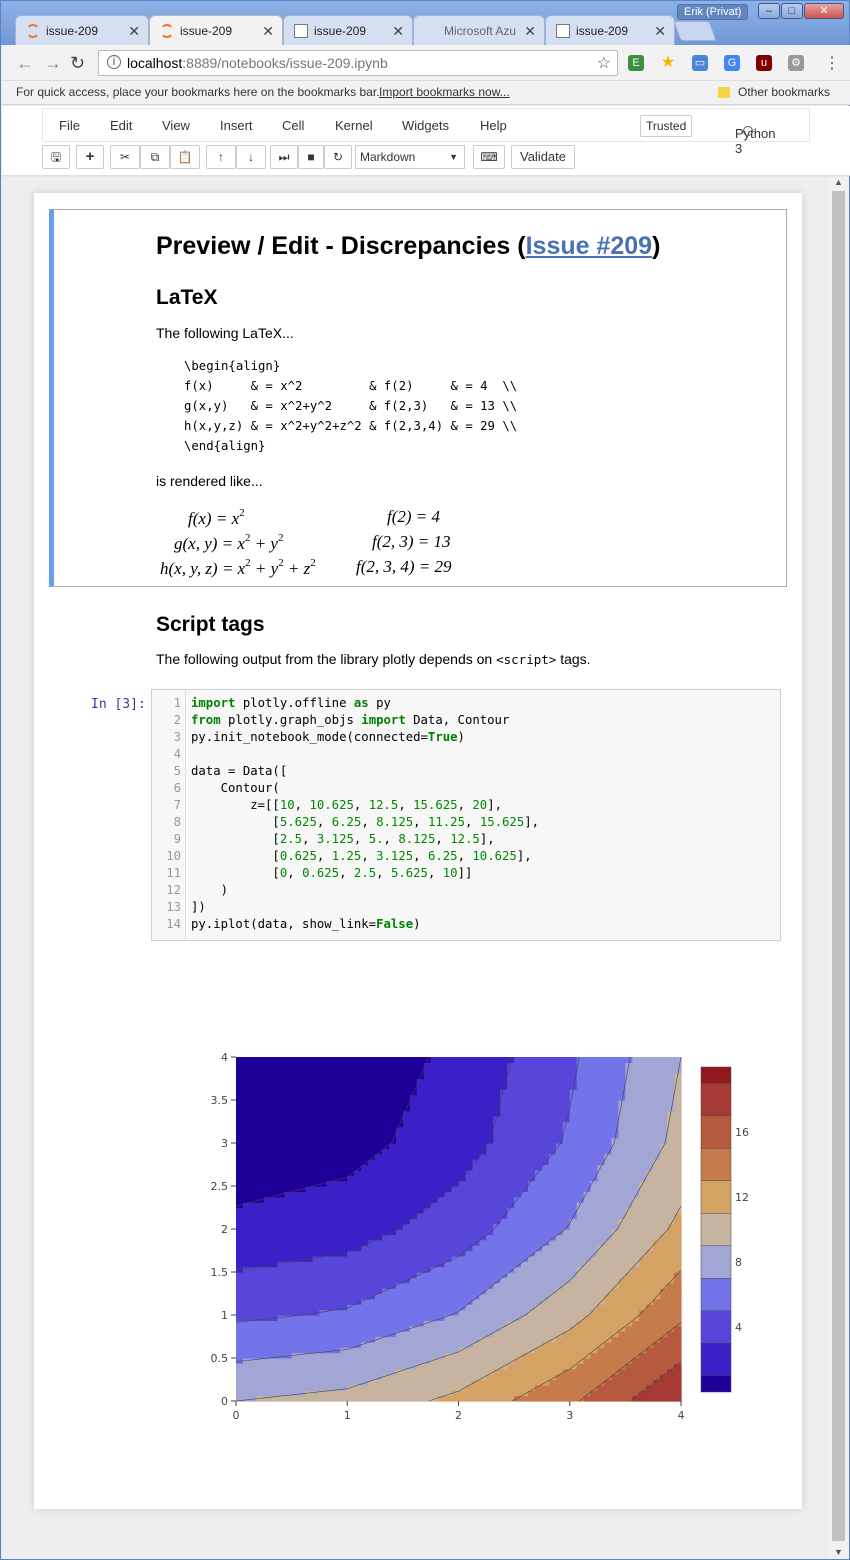 This screenshot has height=1560, width=850. What do you see at coordinates (121, 125) in the screenshot?
I see `menu-edit: Edit` at bounding box center [121, 125].